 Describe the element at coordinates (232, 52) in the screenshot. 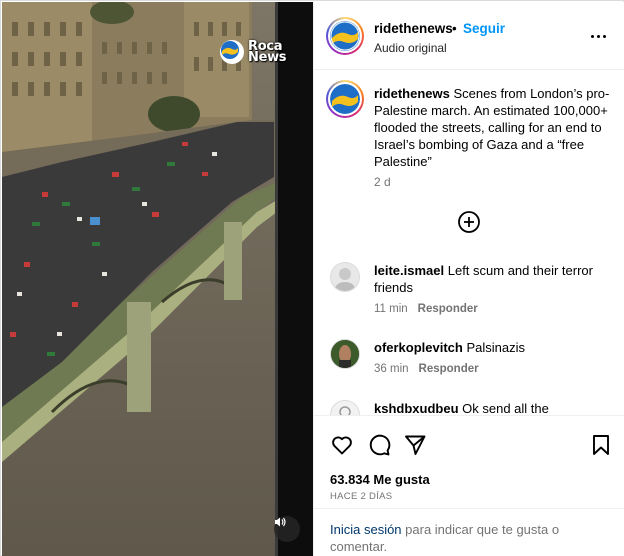

I see `roca-news-logo` at that location.